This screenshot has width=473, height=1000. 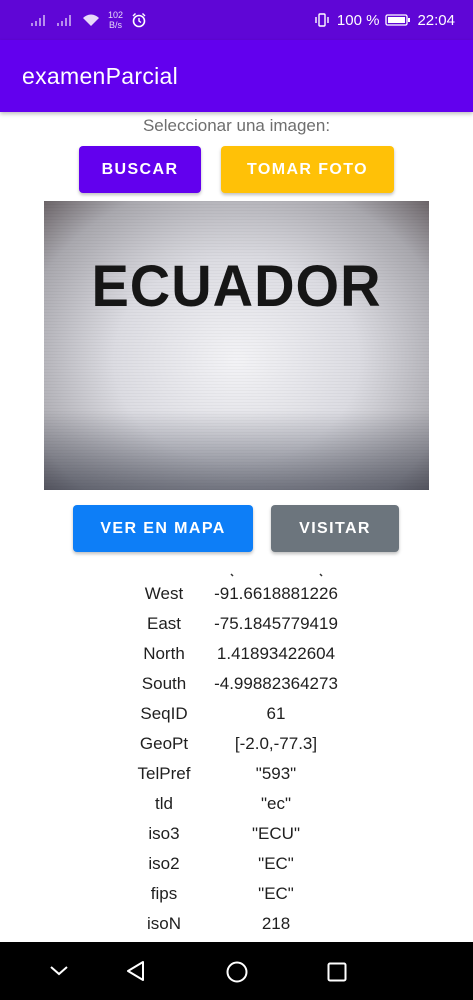 What do you see at coordinates (236, 285) in the screenshot?
I see `image-text: ECUADOR` at bounding box center [236, 285].